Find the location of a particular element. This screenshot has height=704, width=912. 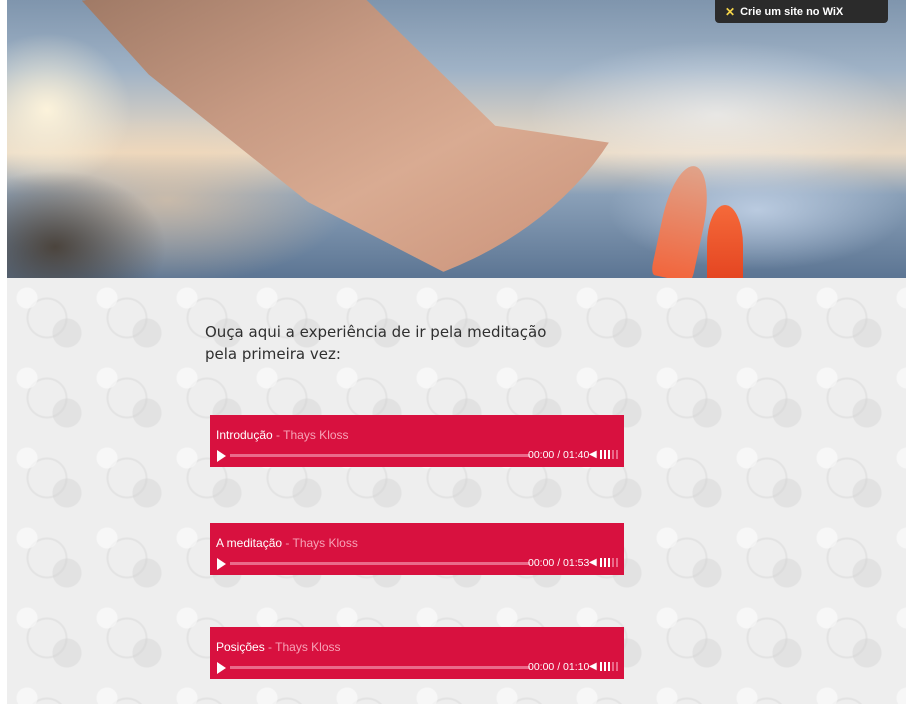

track-title-line: Posições - Thays Kloss is located at coordinates (278, 647).